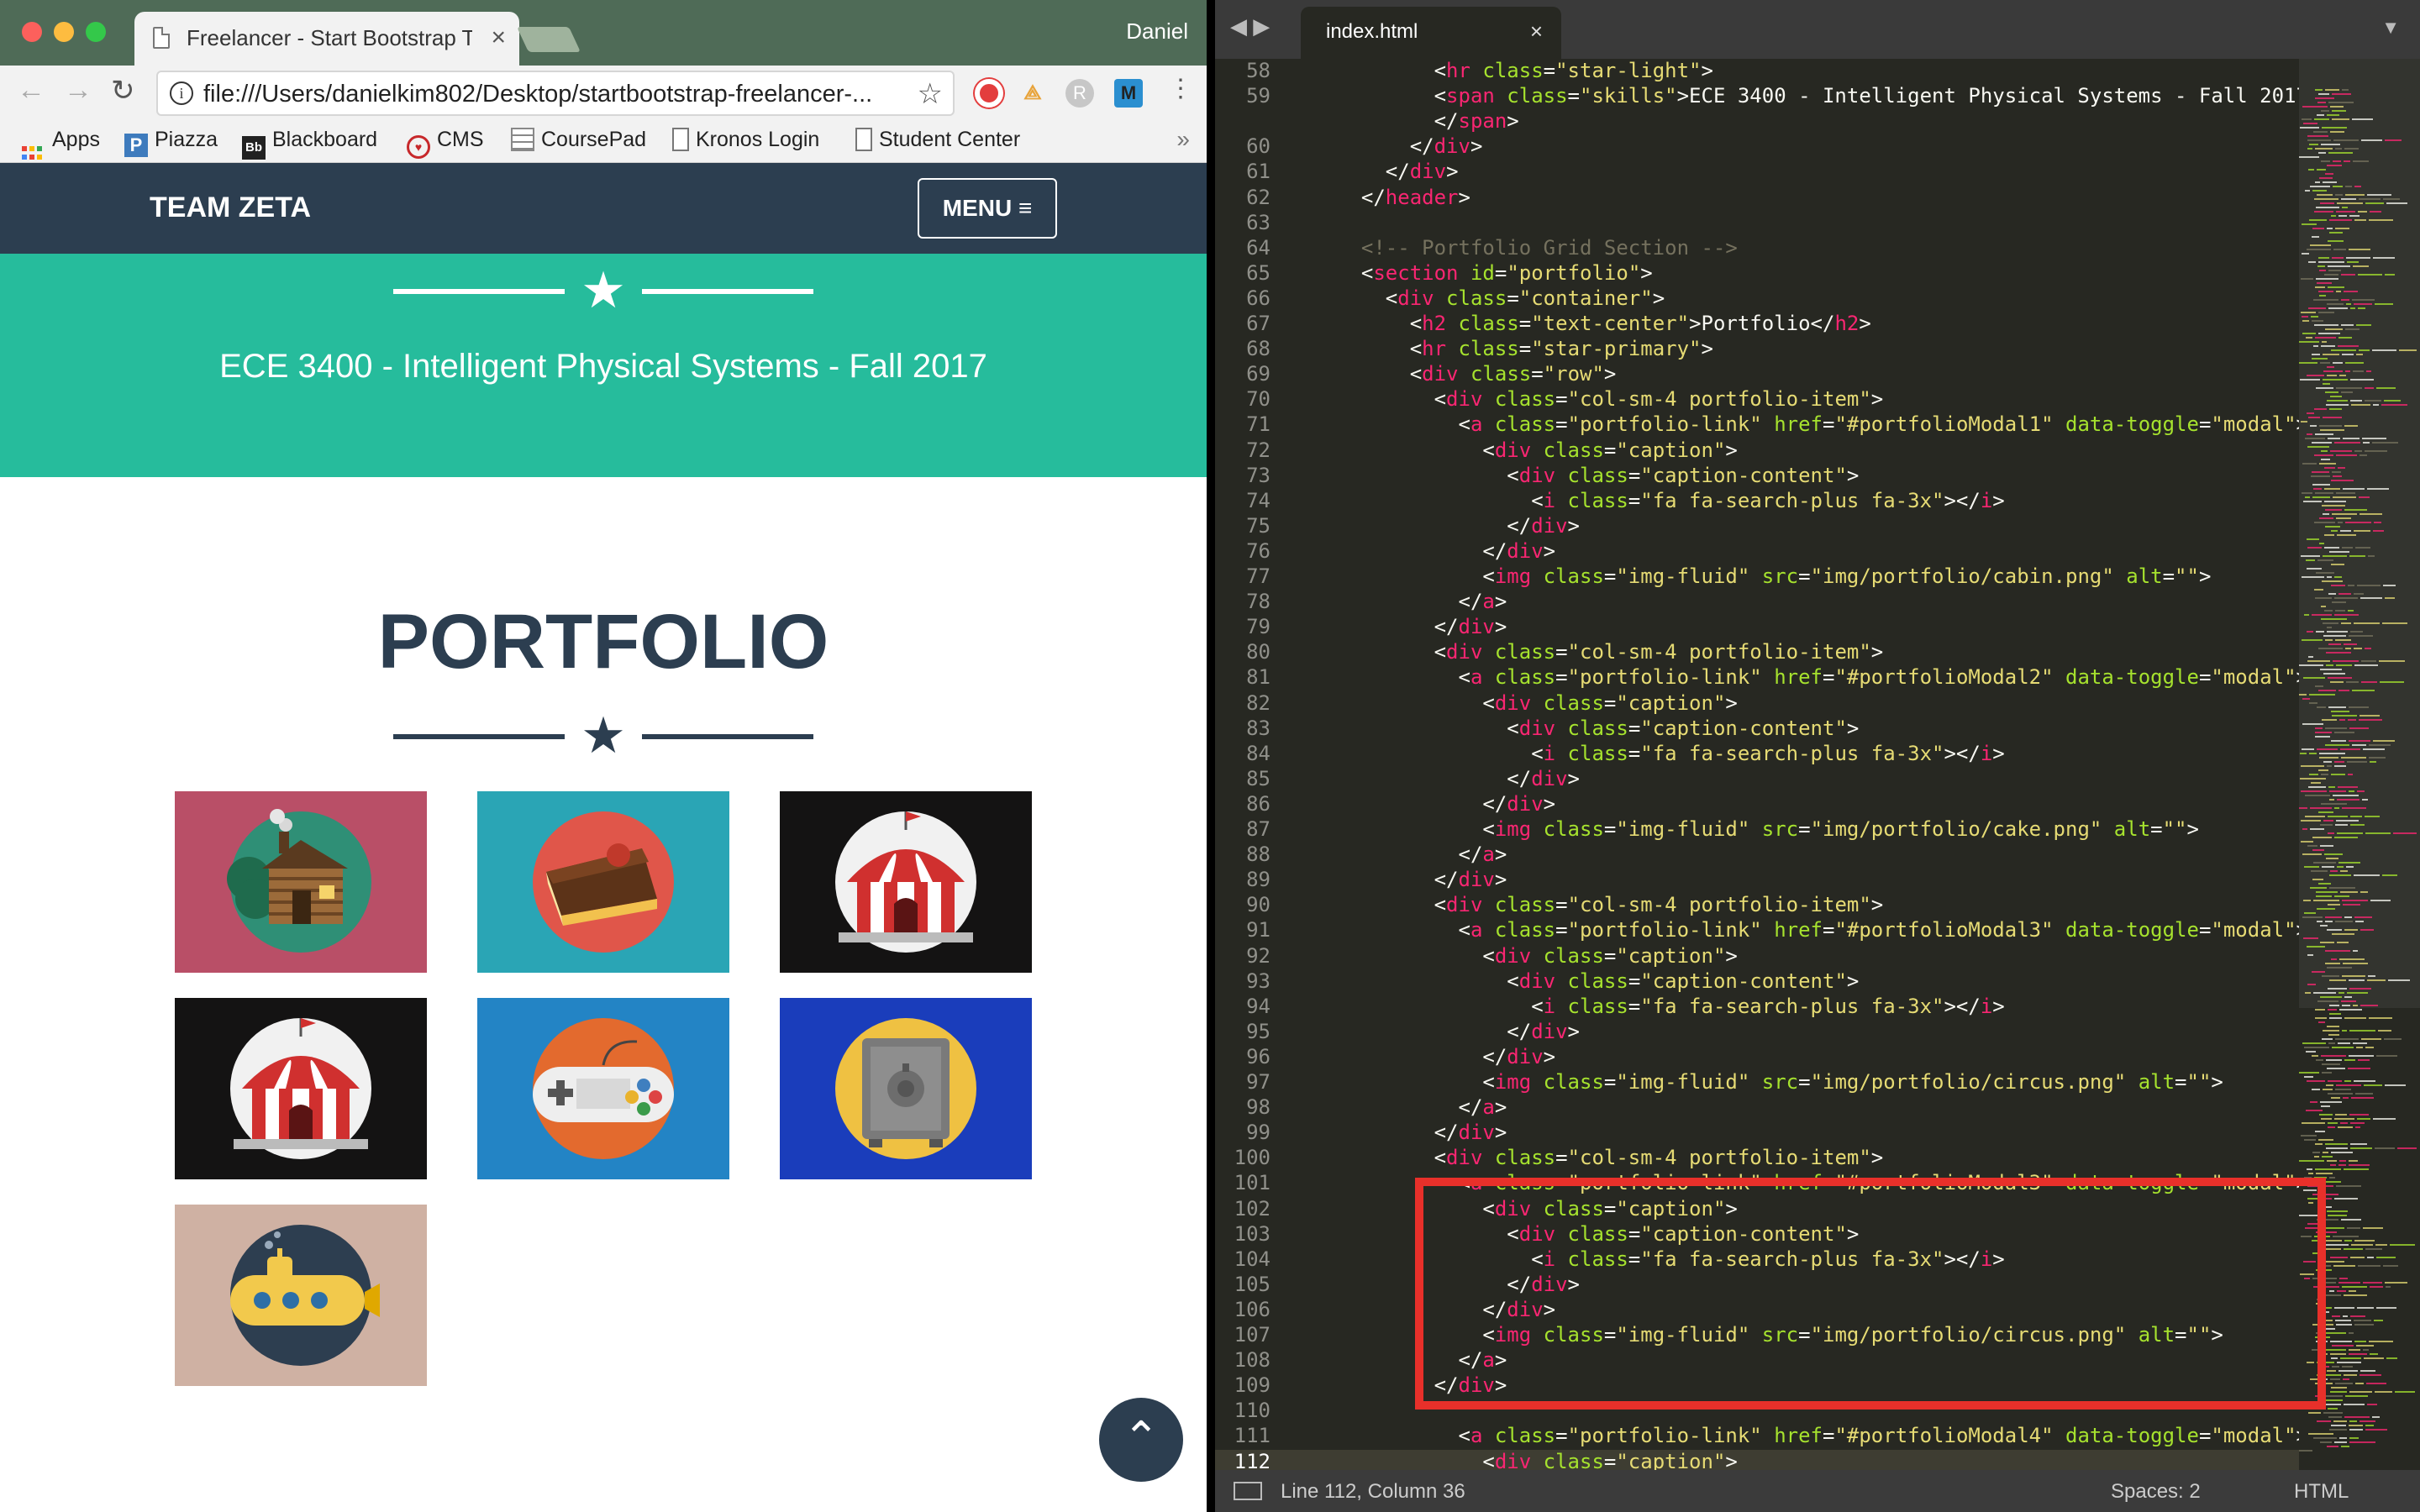  I want to click on bookmark-star-icon: ☆, so click(931, 94).